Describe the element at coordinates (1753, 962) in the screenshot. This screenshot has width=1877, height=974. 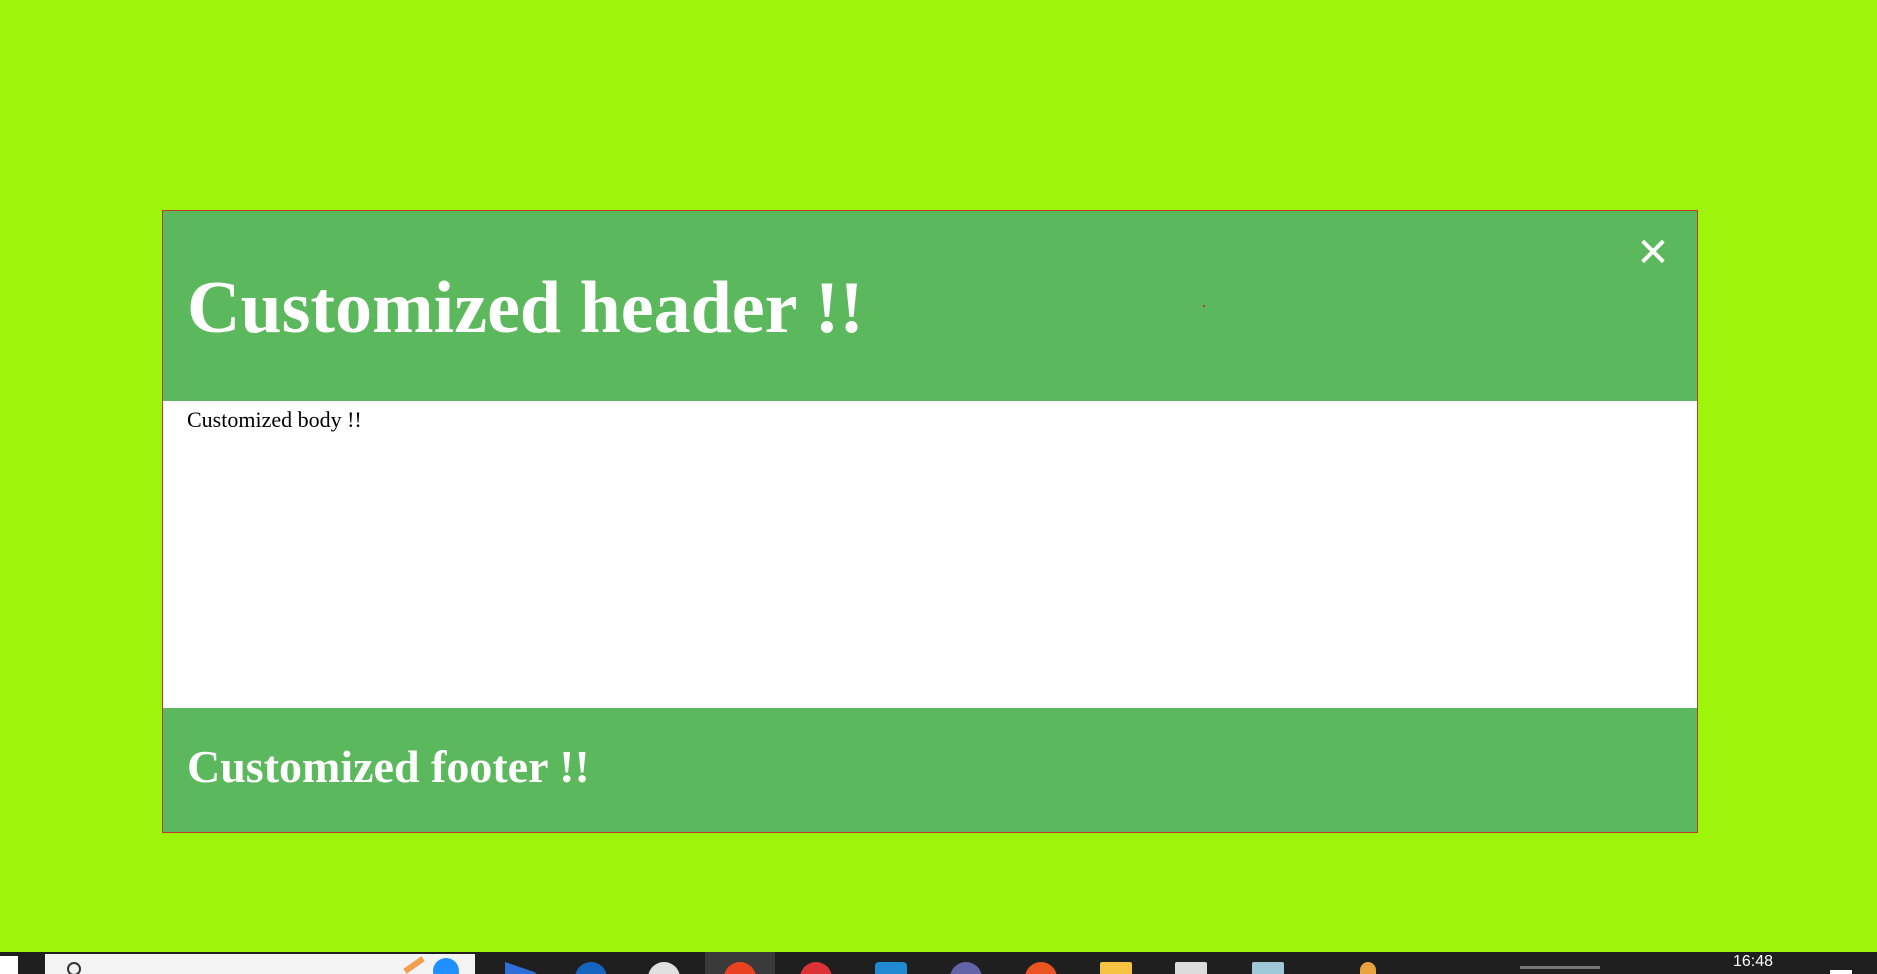
I see `taskbar-clock: 16:48` at that location.